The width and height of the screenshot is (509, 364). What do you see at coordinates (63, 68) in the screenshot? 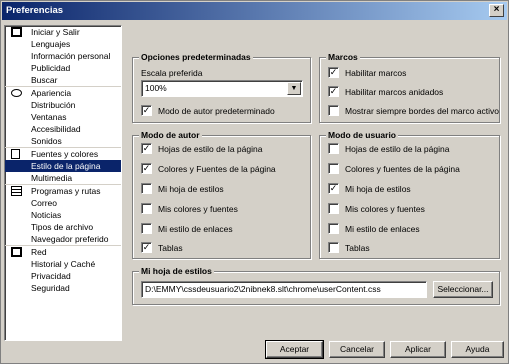
I see `nav-item-publicidad: Publicidad` at bounding box center [63, 68].